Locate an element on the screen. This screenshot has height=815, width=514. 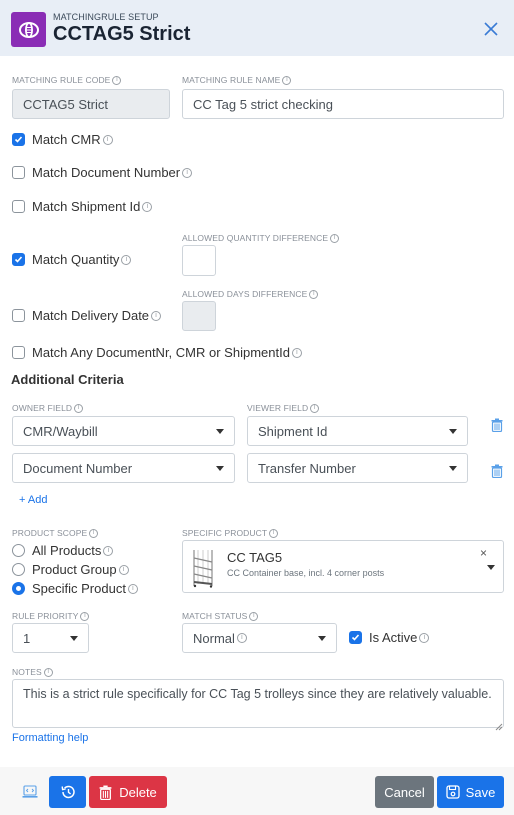
match-document-number-checkbox: Match Document Number i is located at coordinates (102, 172).